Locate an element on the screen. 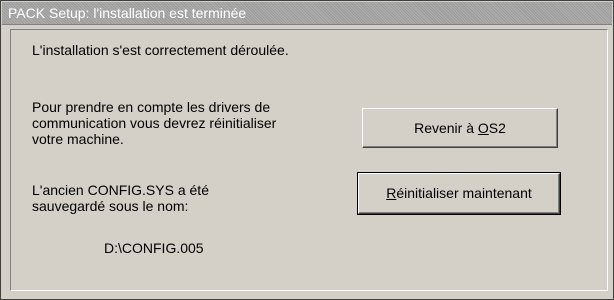 This screenshot has width=614, height=300. backup-file-path: D:\CONFIG.005 is located at coordinates (154, 248).